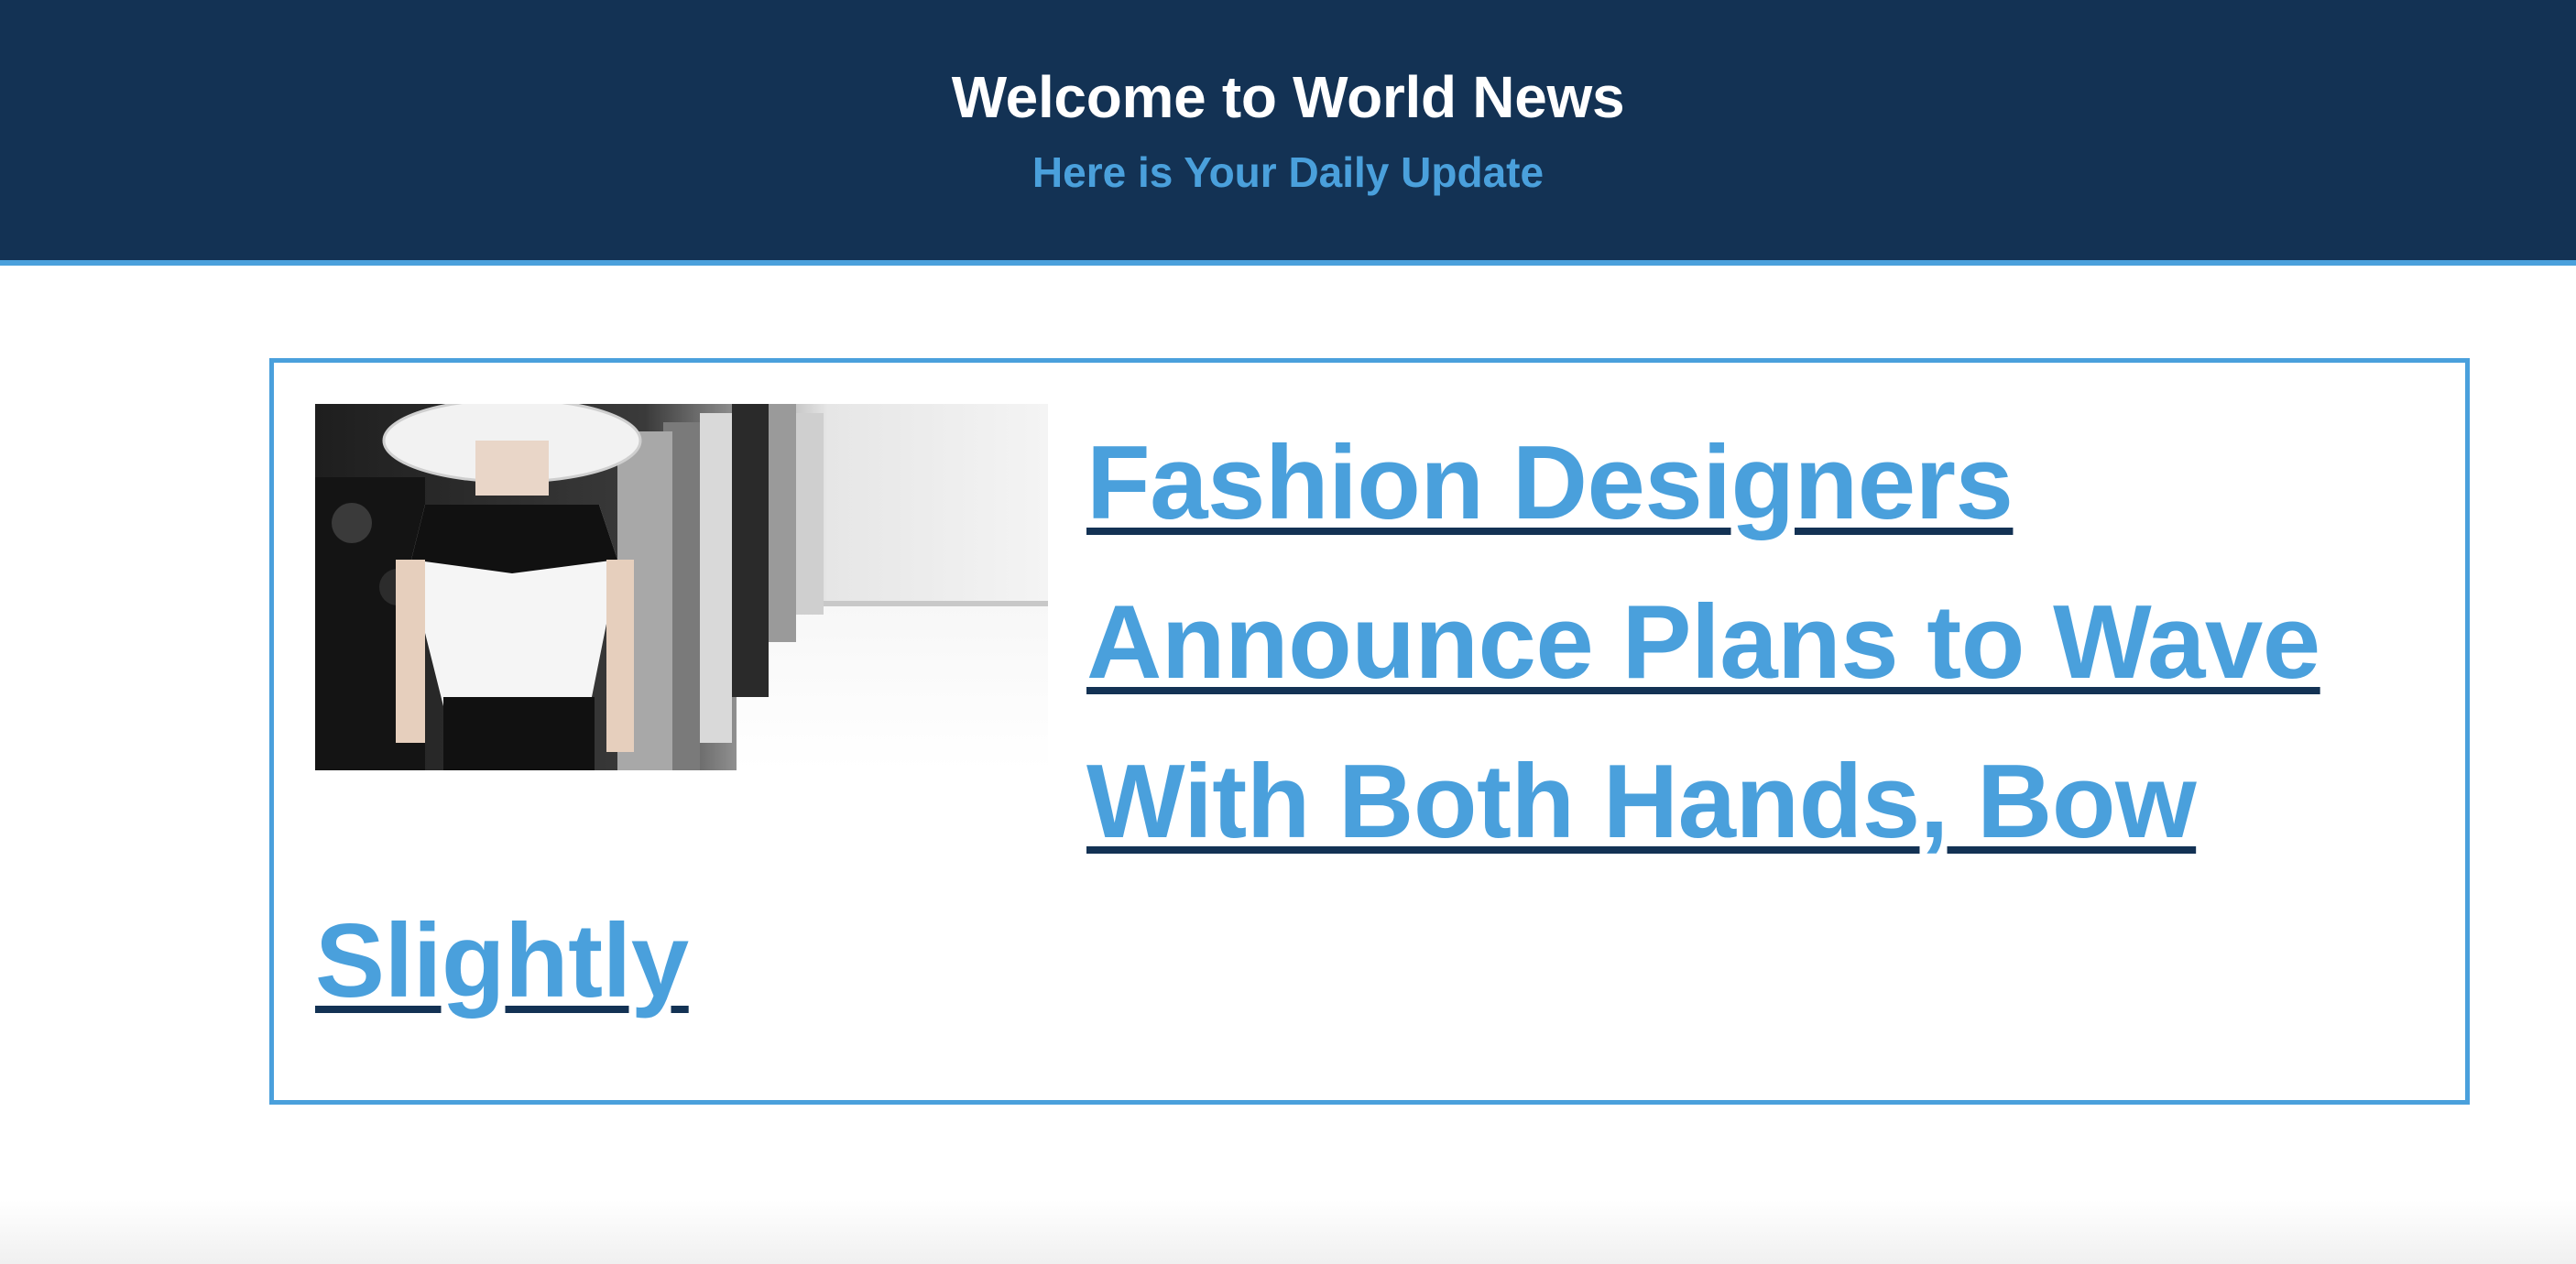  I want to click on site-title: Welcome to World News, so click(1288, 97).